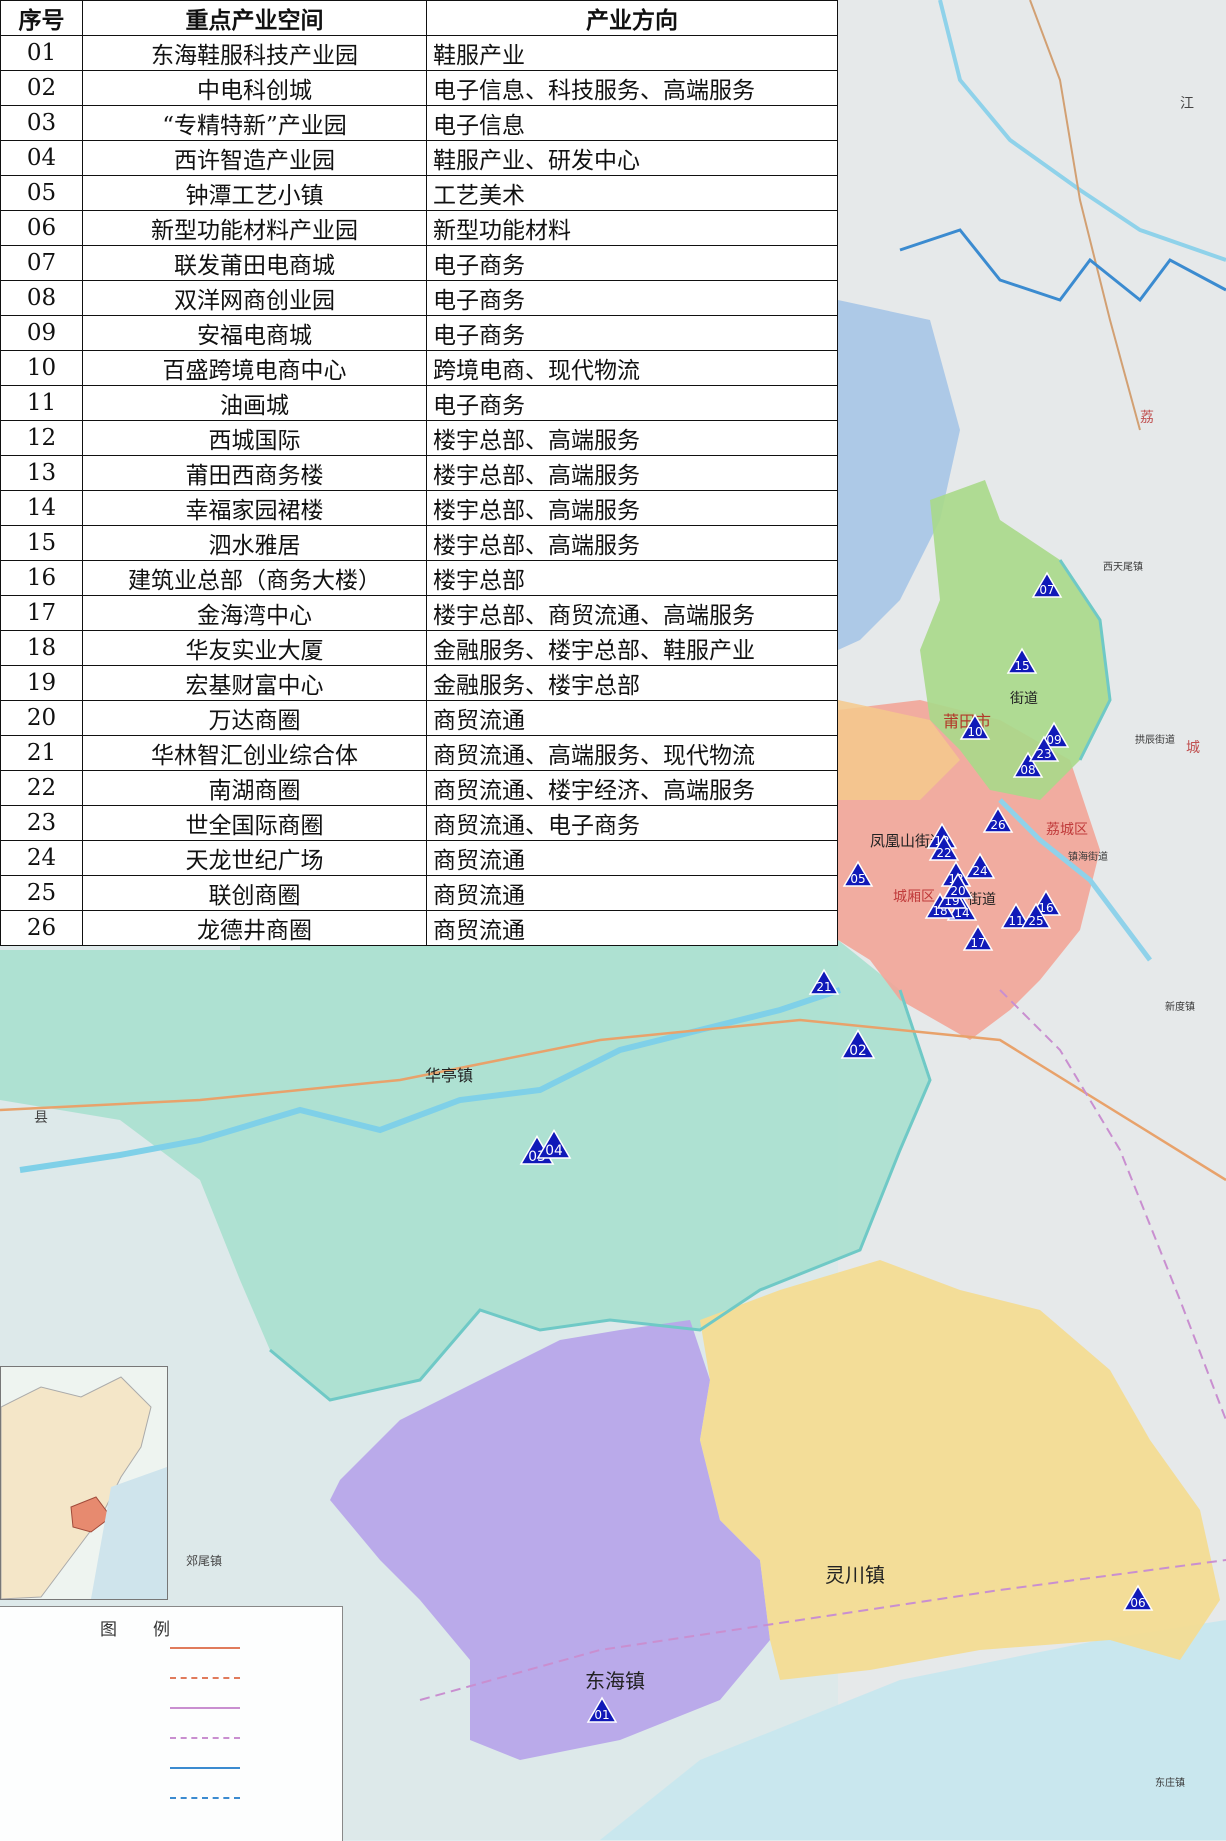 This screenshot has height=1841, width=1226. I want to click on place-label-jiedao-b: 街道, so click(982, 900).